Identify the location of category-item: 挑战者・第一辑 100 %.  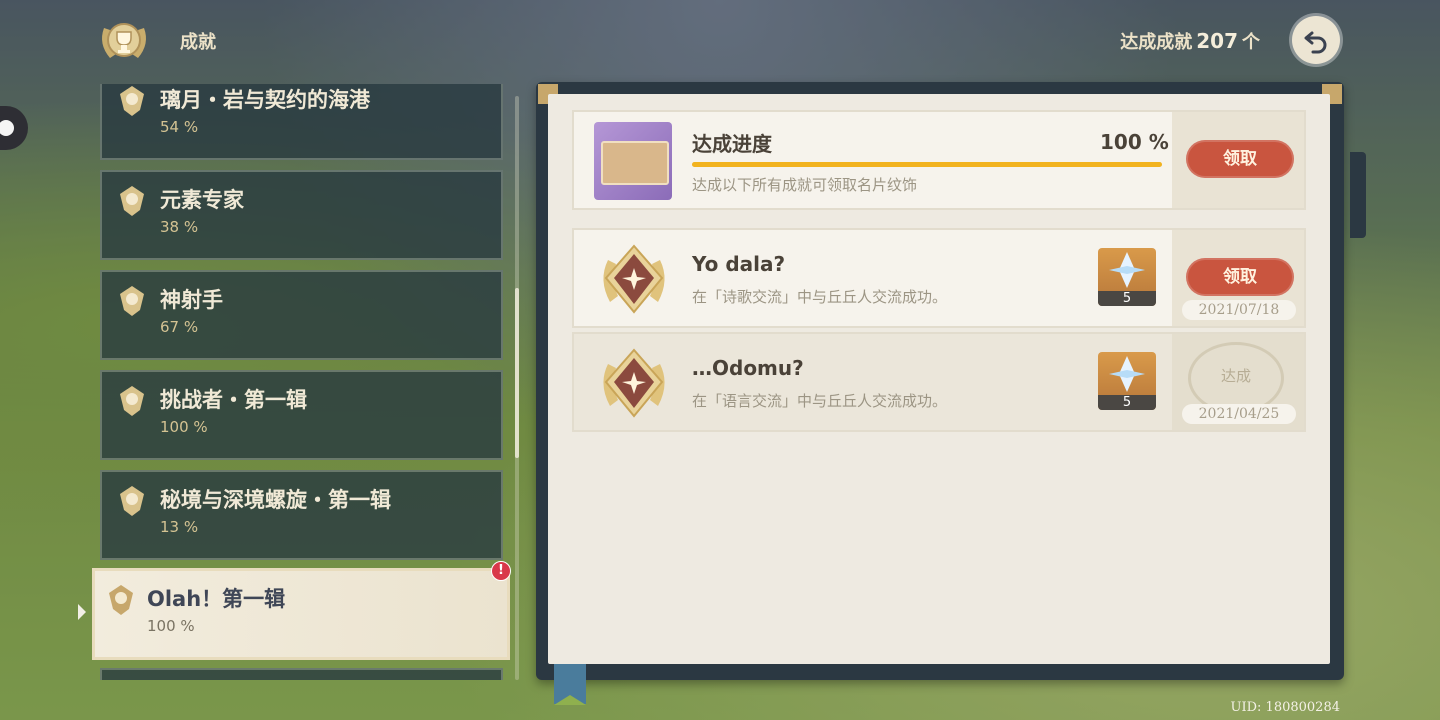
(301, 415).